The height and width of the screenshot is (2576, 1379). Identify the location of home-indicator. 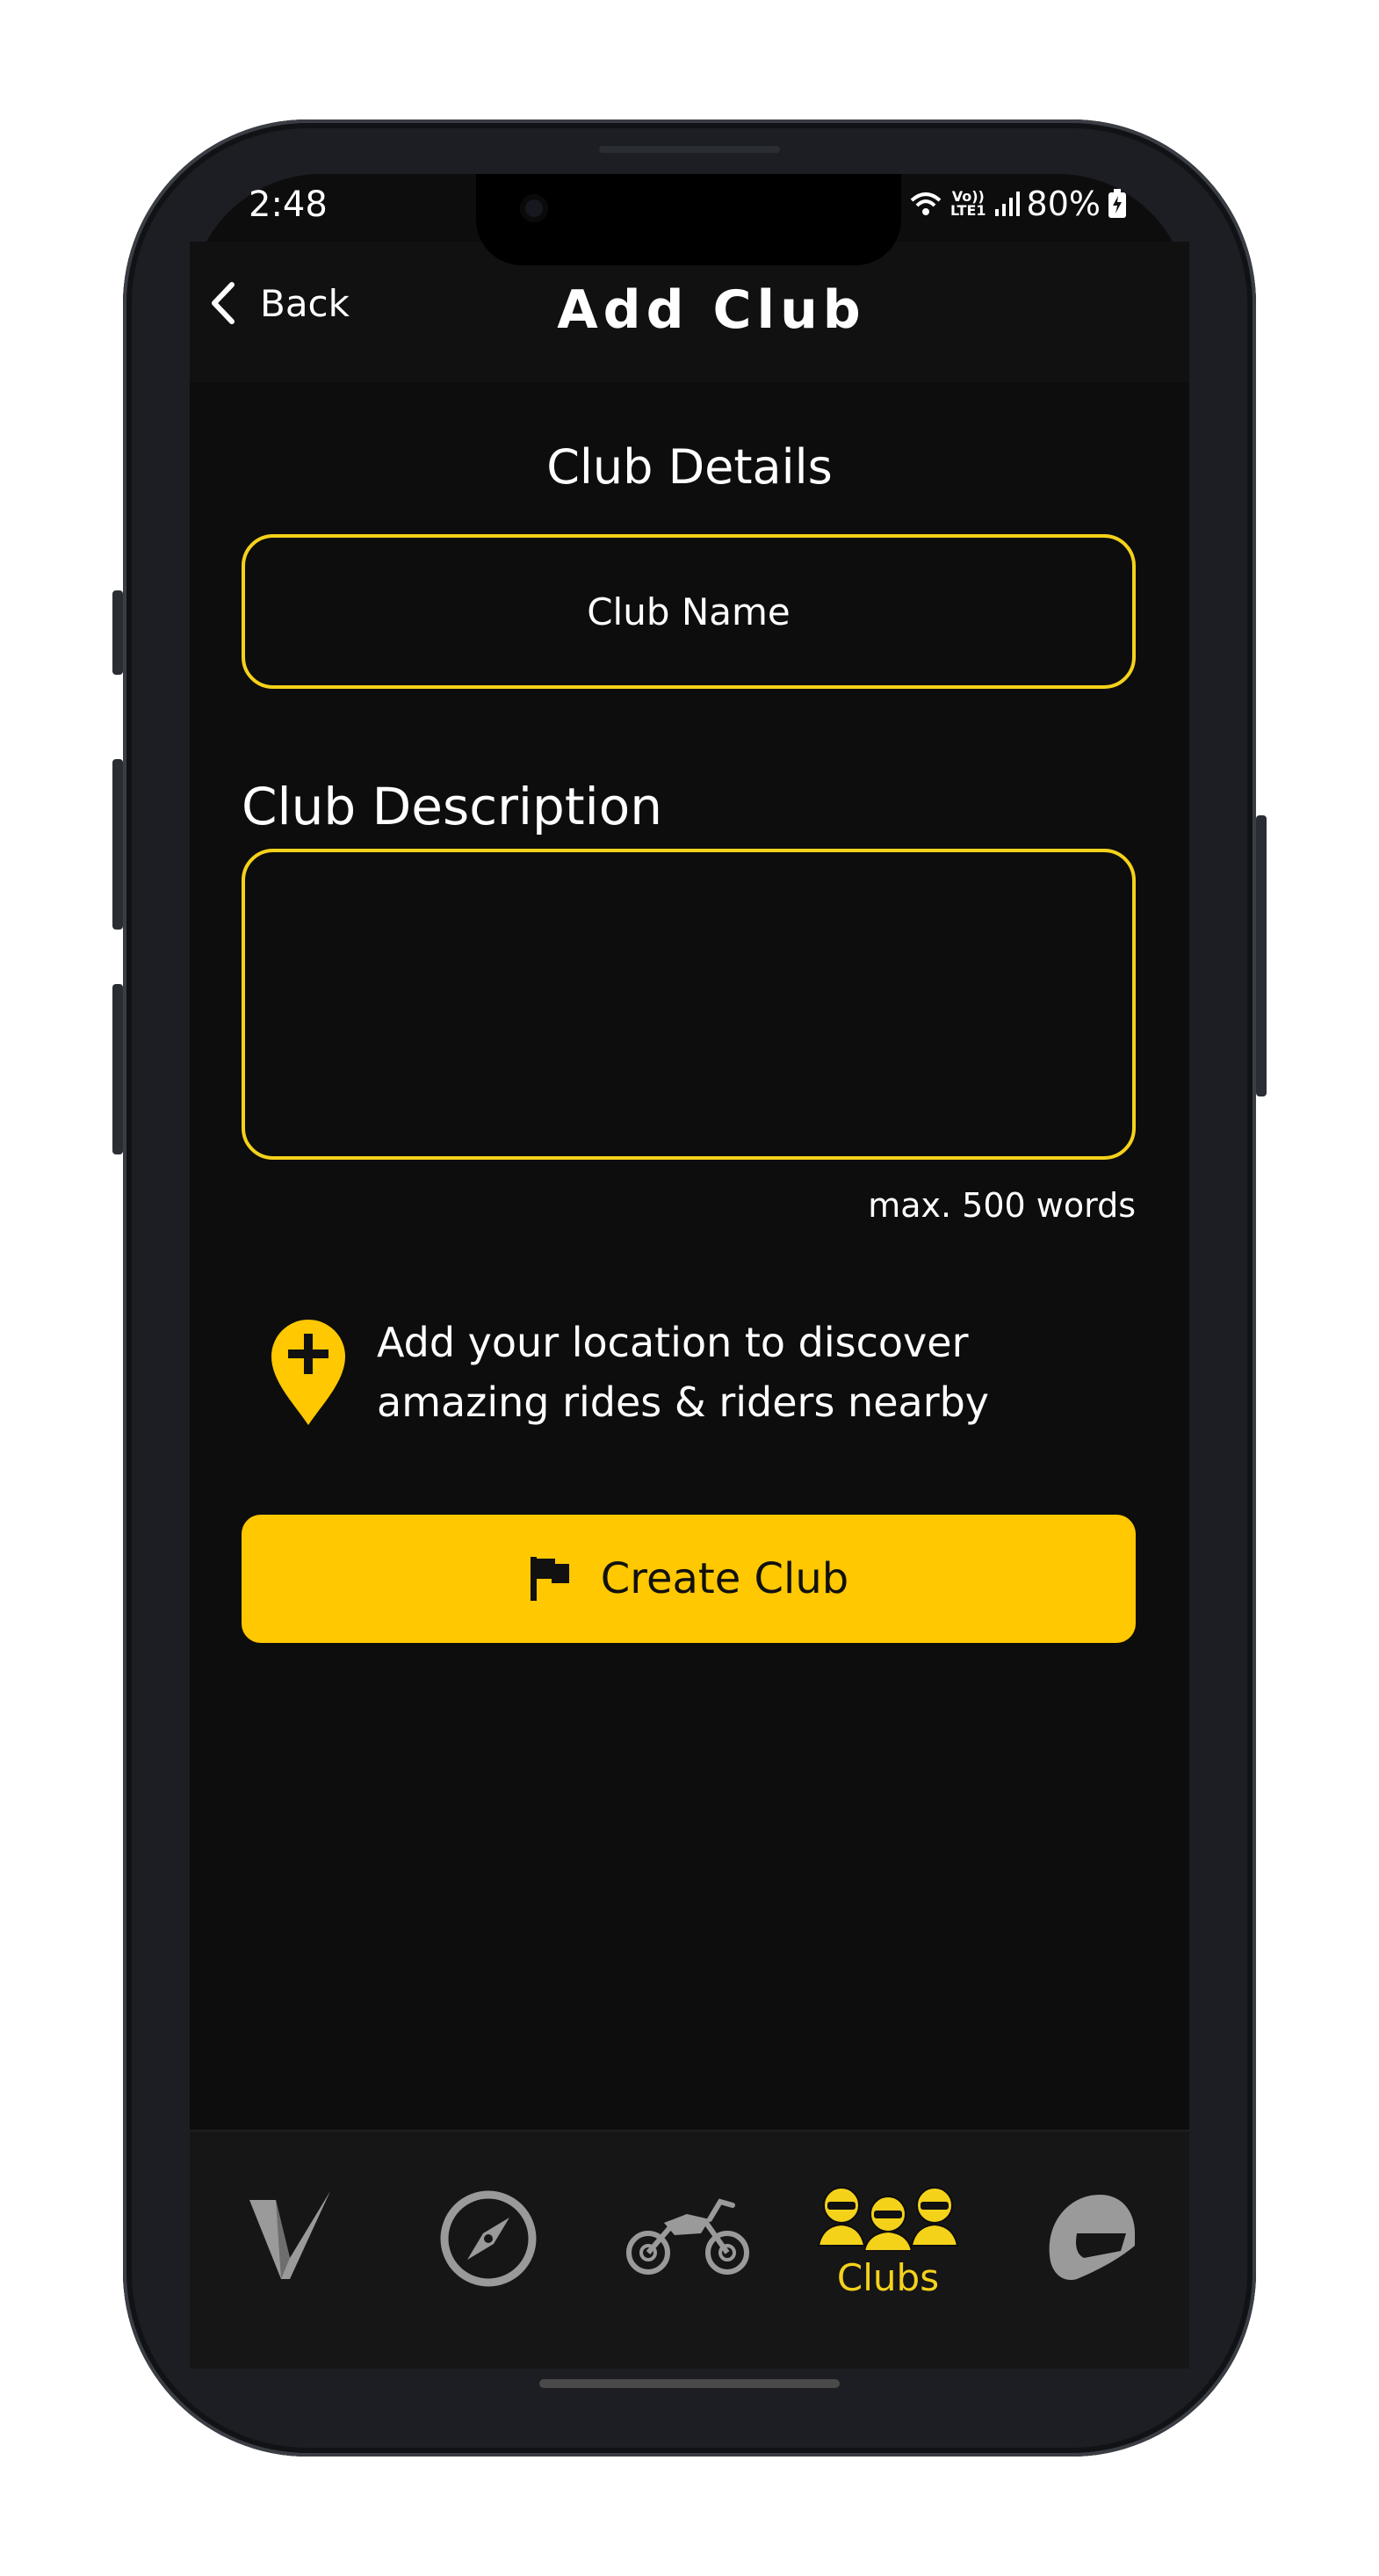
(689, 2383).